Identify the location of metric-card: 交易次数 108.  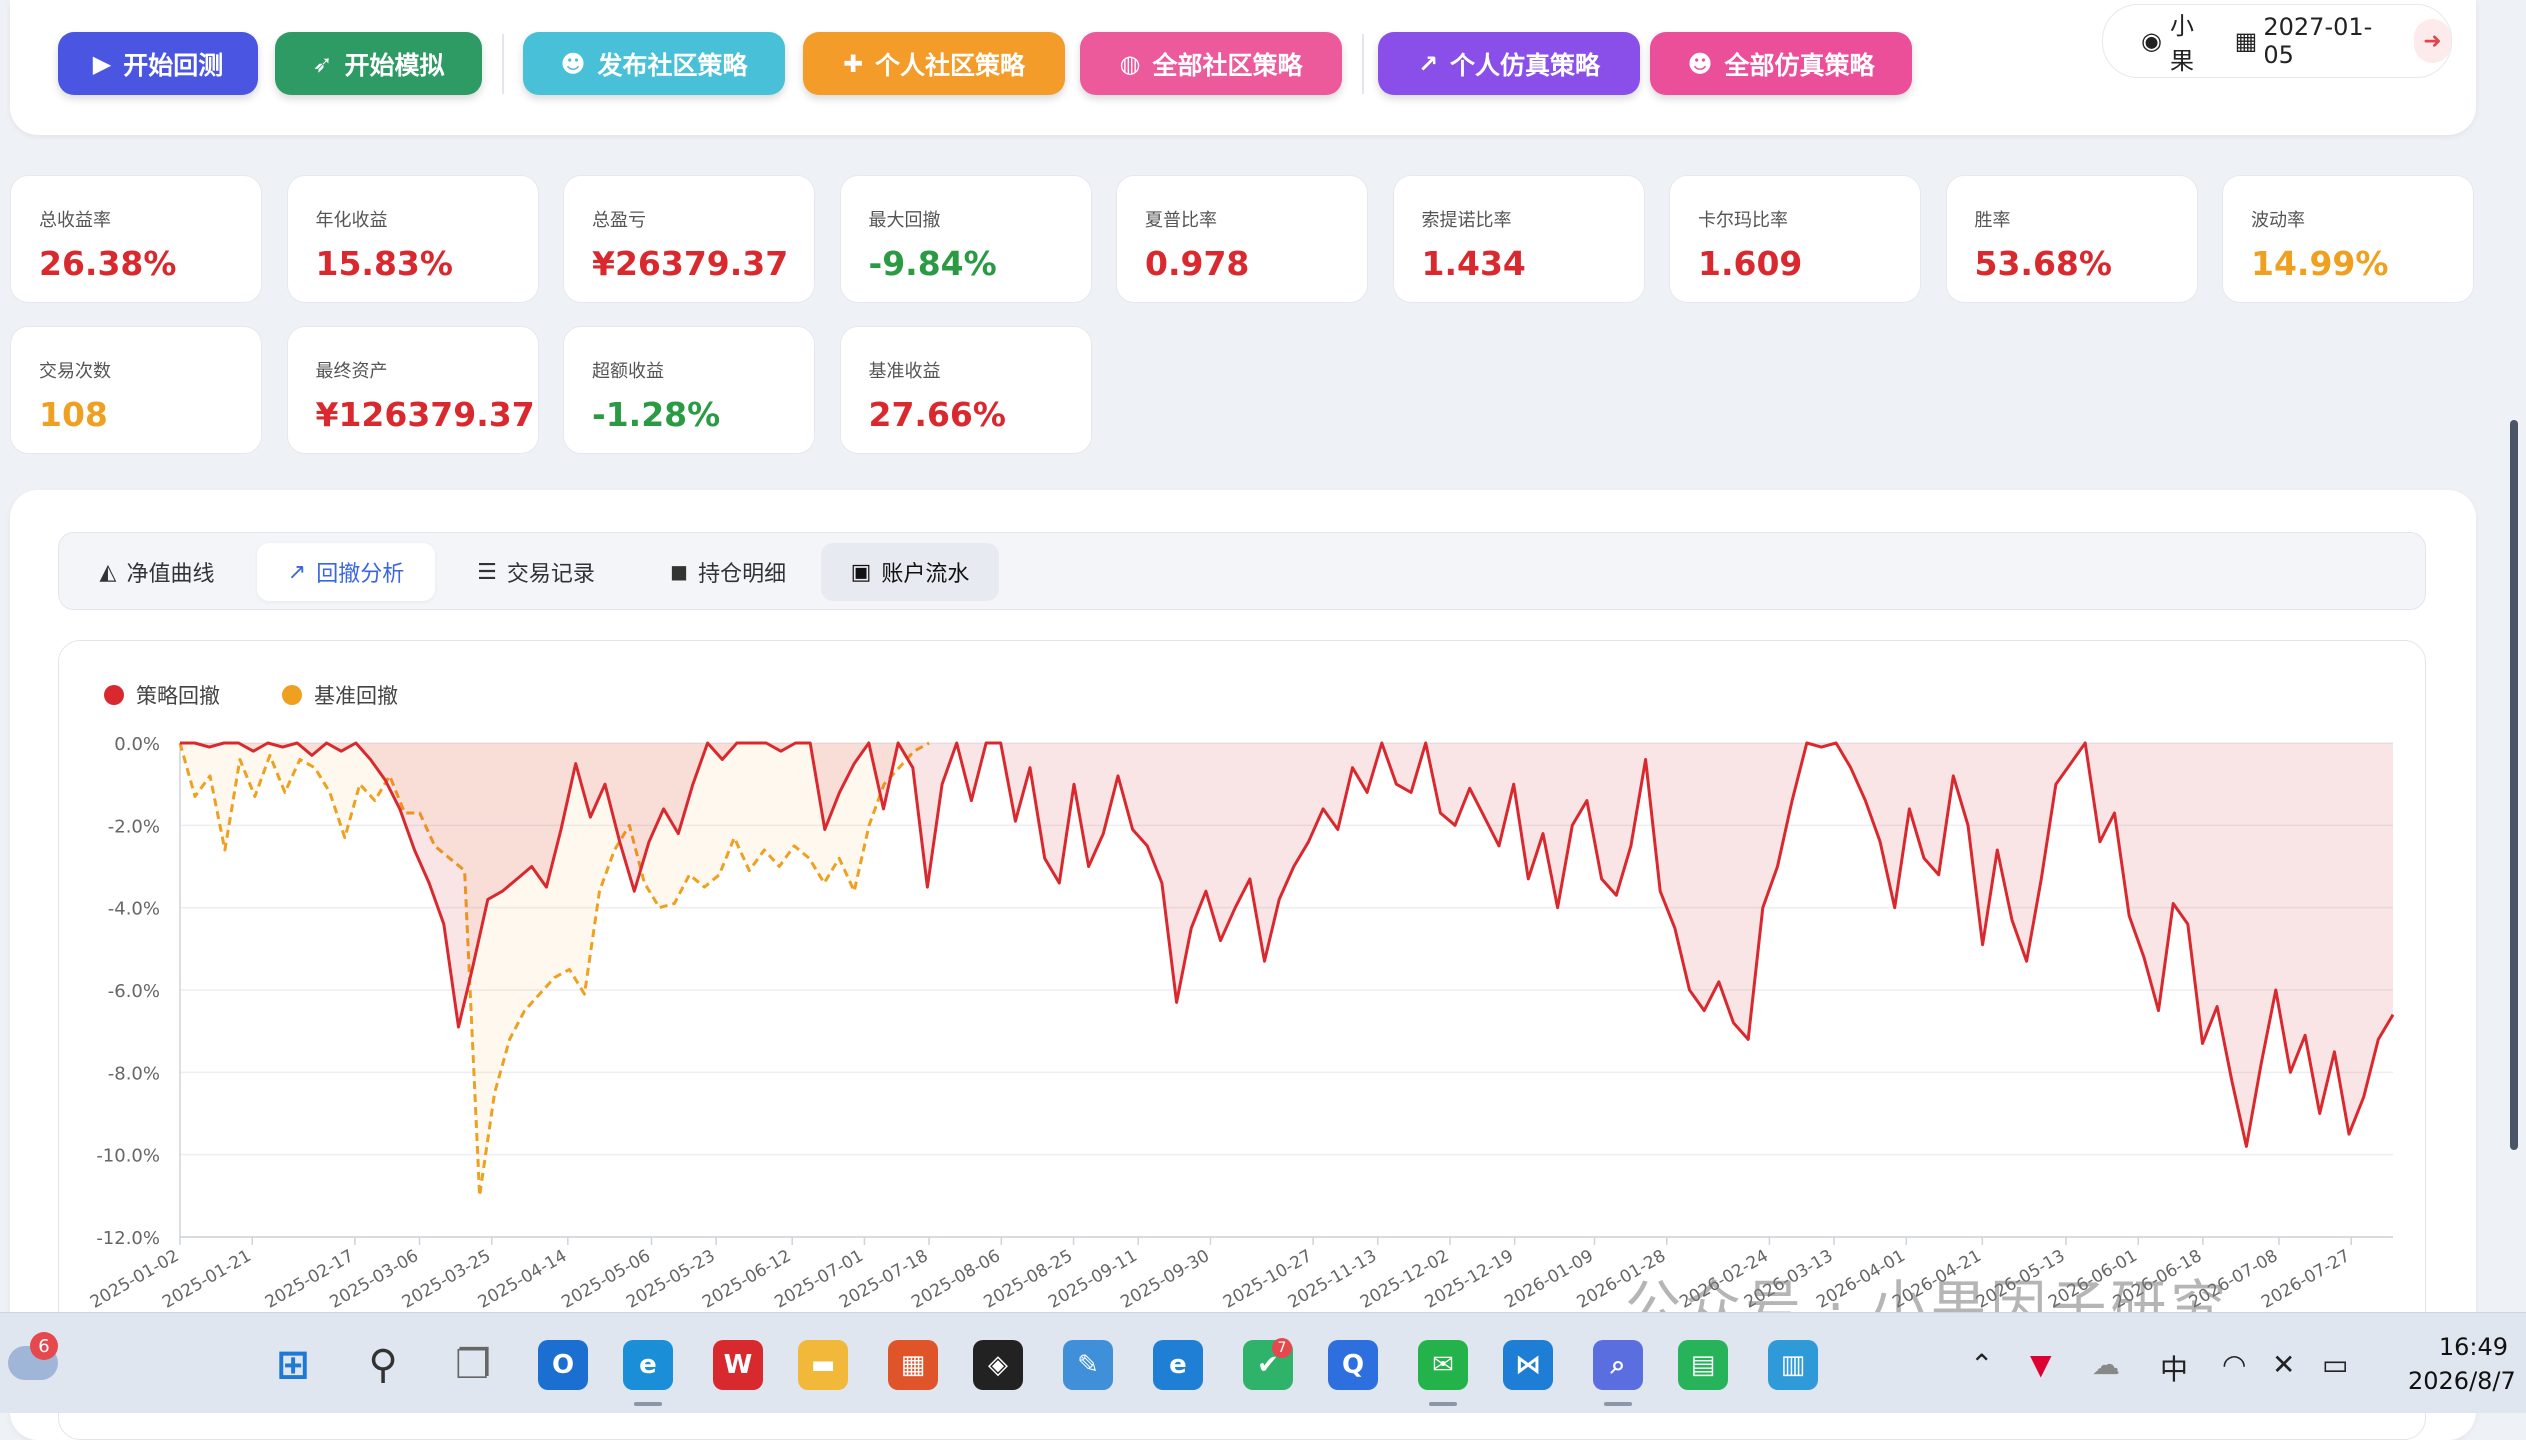
(136, 390).